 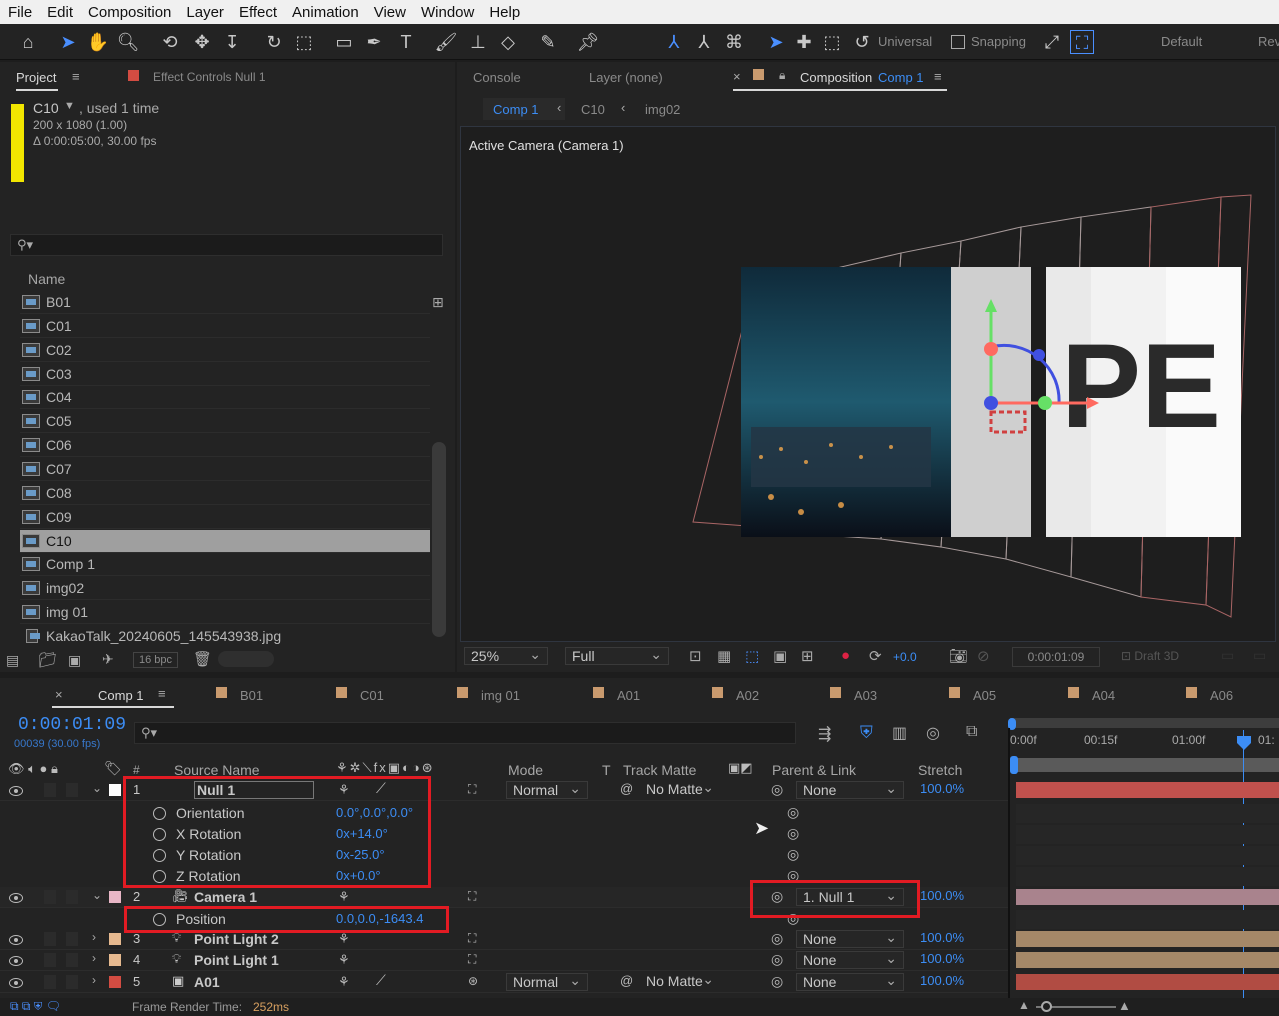 What do you see at coordinates (374, 42) in the screenshot?
I see `pen-tool-icon: ✒` at bounding box center [374, 42].